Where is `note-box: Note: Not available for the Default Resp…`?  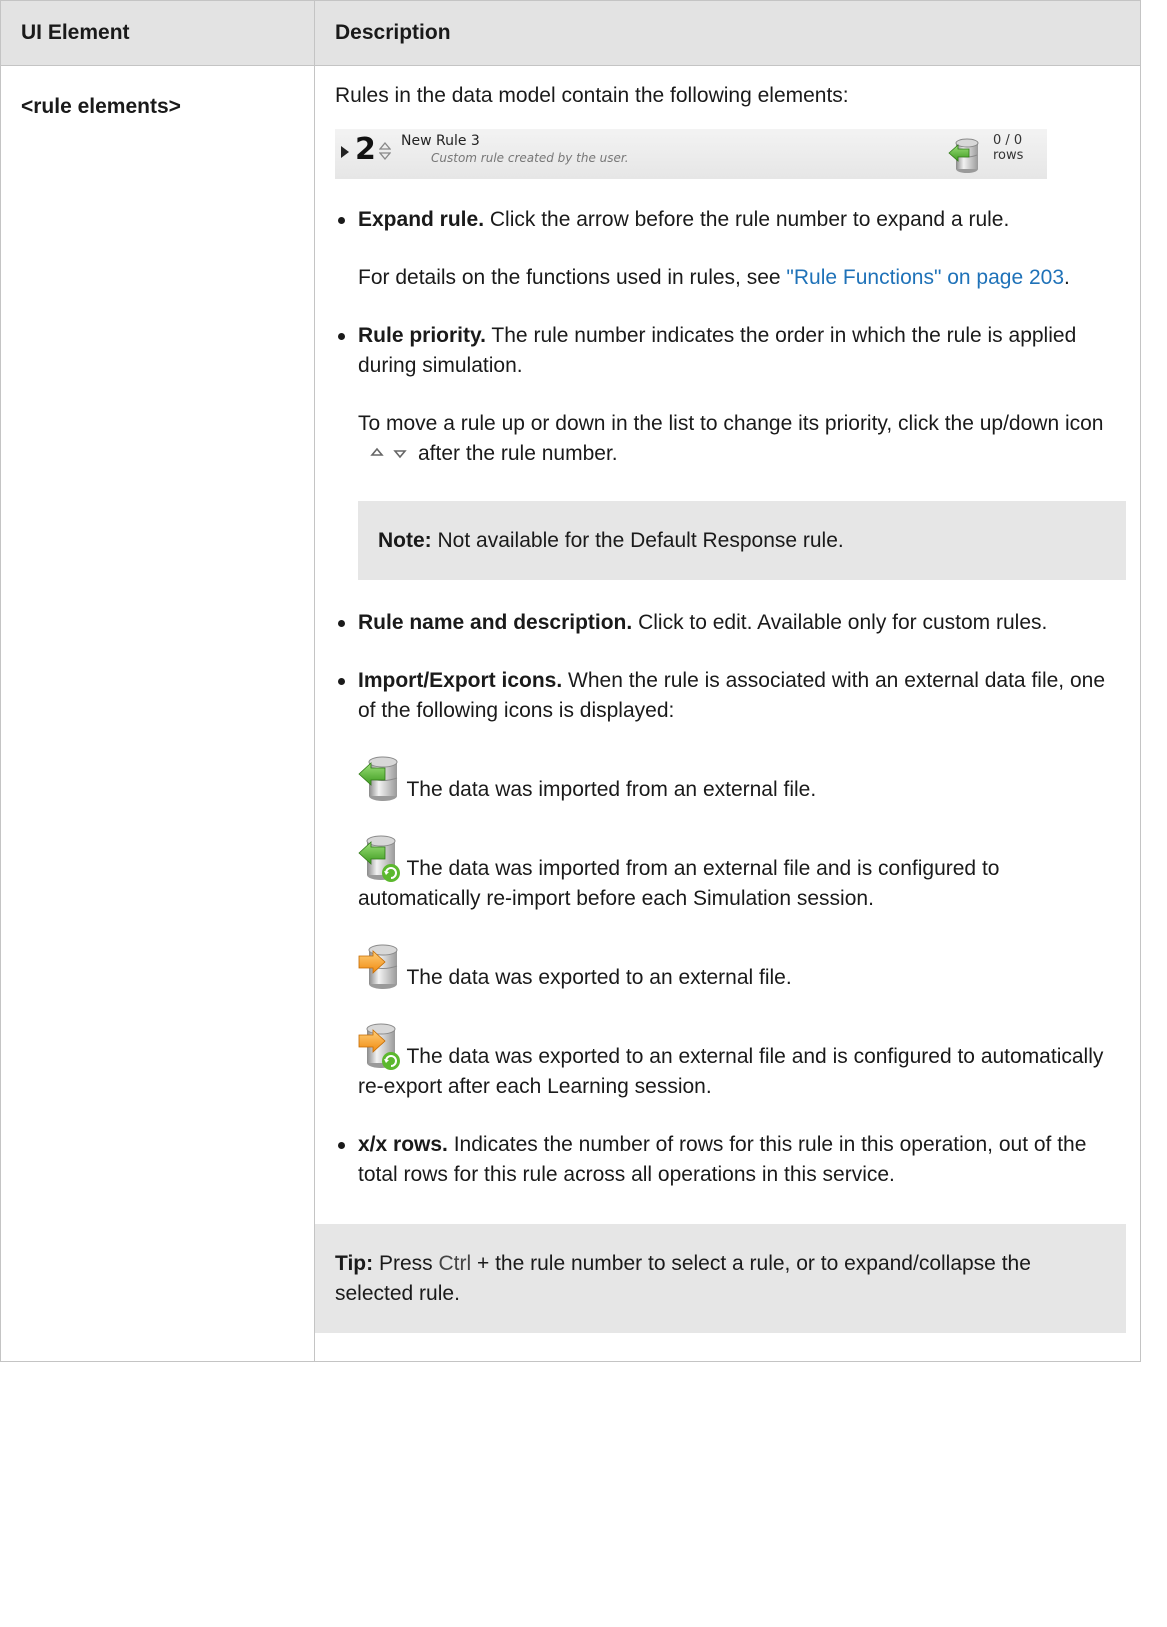
note-box: Note: Not available for the Default Resp… is located at coordinates (742, 540).